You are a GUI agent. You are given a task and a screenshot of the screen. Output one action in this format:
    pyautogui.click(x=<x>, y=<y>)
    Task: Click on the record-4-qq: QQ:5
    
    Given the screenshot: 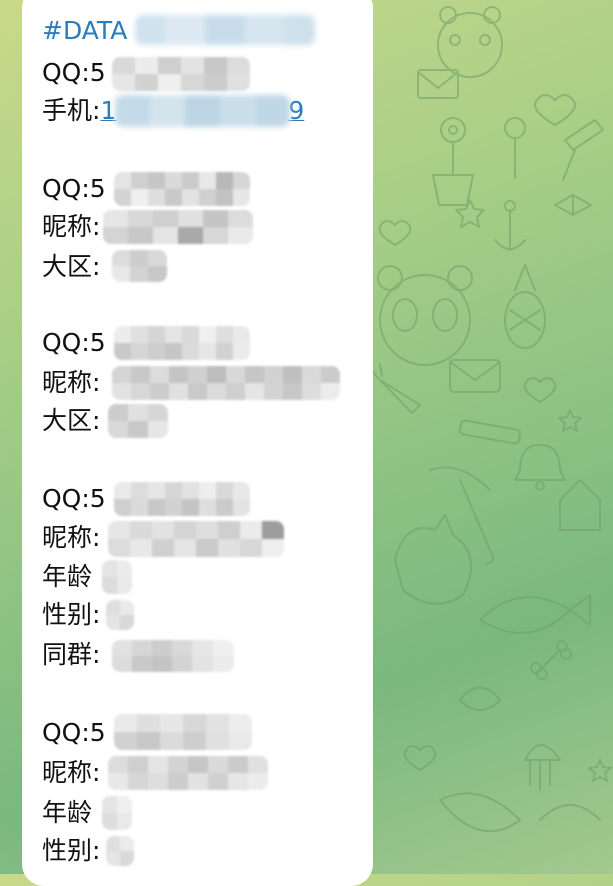 What is the action you would take?
    pyautogui.click(x=74, y=498)
    